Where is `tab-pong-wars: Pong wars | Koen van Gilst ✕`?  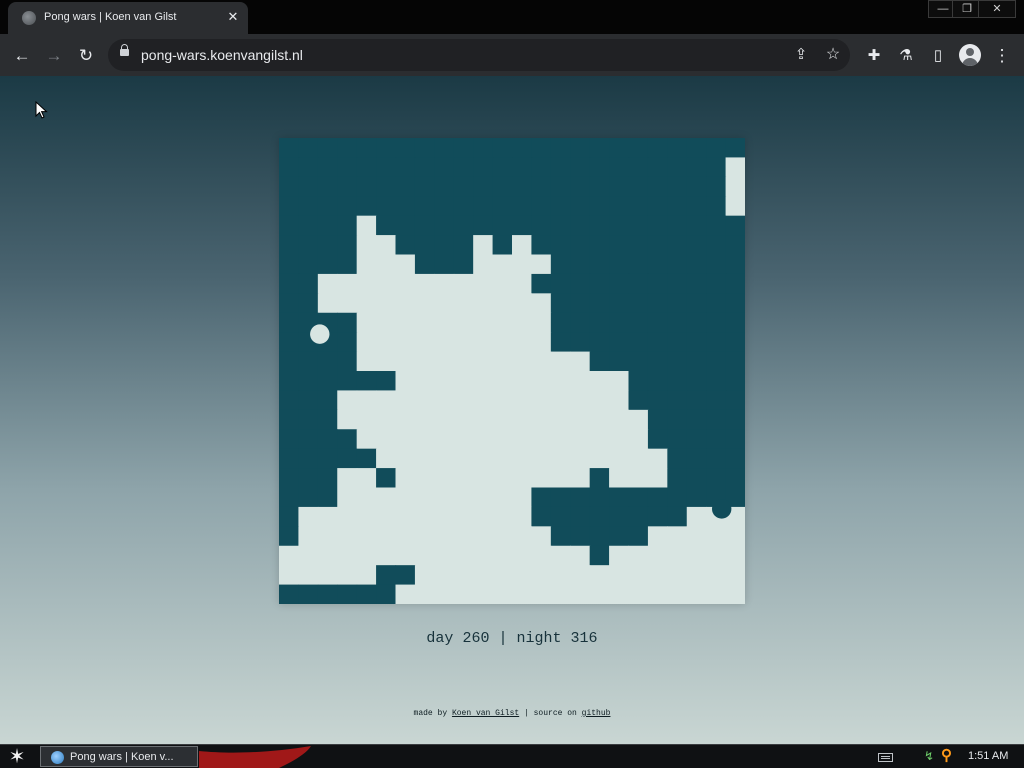 tab-pong-wars: Pong wars | Koen van Gilst ✕ is located at coordinates (128, 18).